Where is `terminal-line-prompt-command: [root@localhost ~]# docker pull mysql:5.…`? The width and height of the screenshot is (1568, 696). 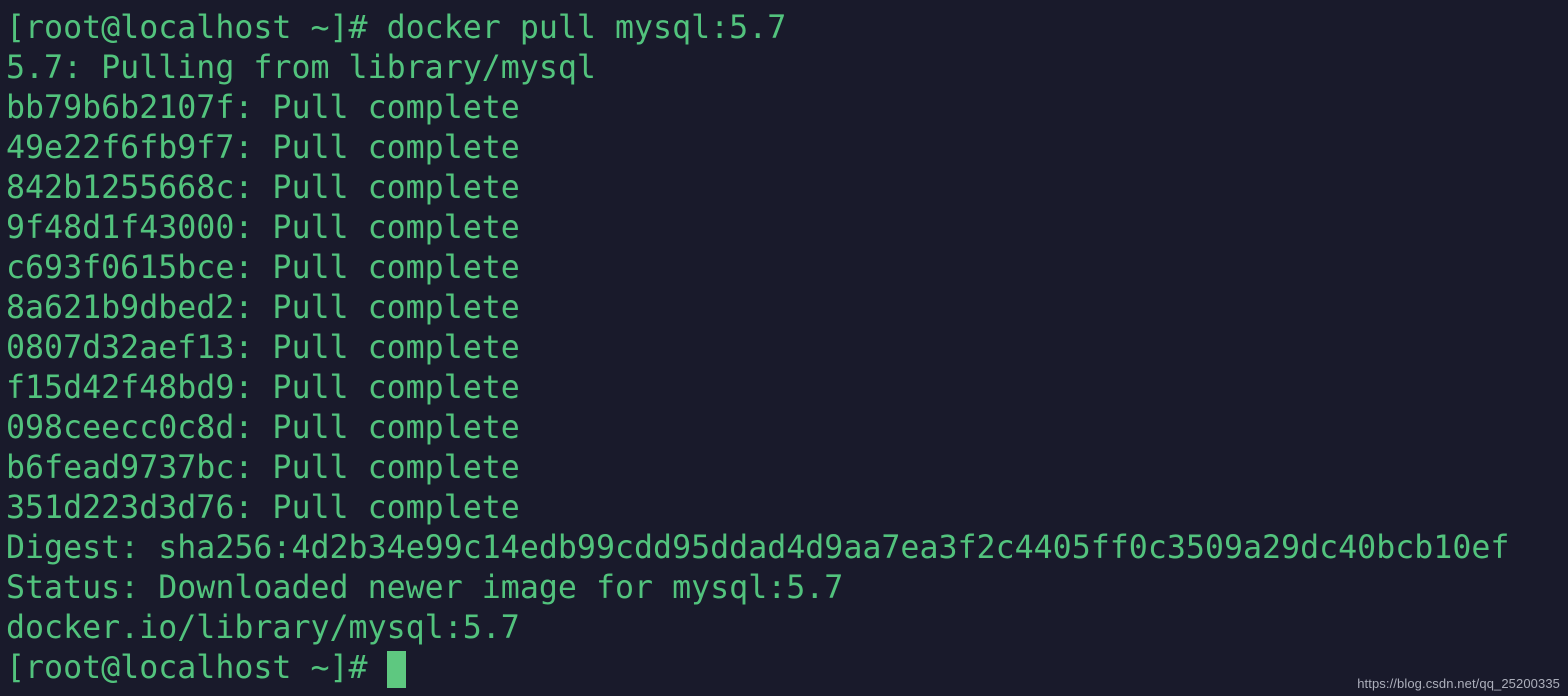
terminal-line-prompt-command: [root@localhost ~]# docker pull mysql:5.… is located at coordinates (396, 28).